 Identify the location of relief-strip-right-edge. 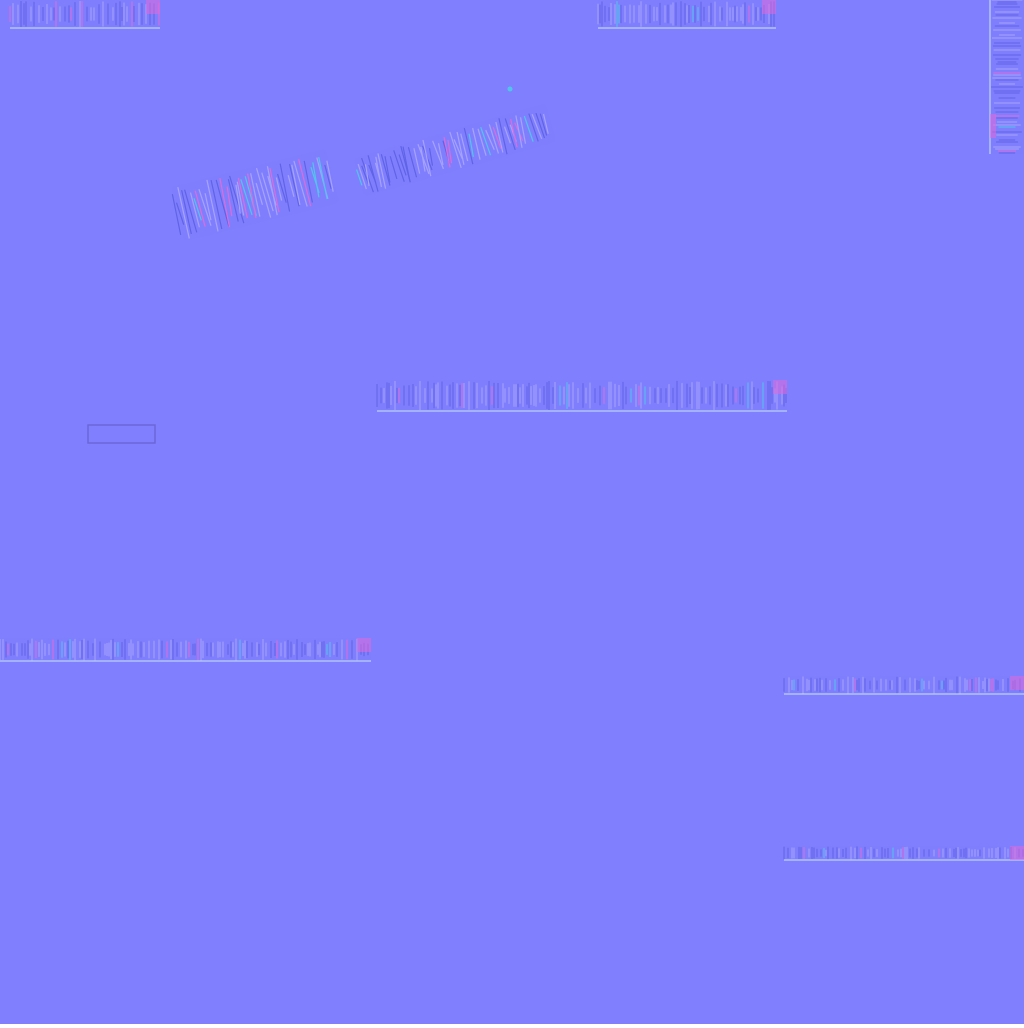
(1006, 77).